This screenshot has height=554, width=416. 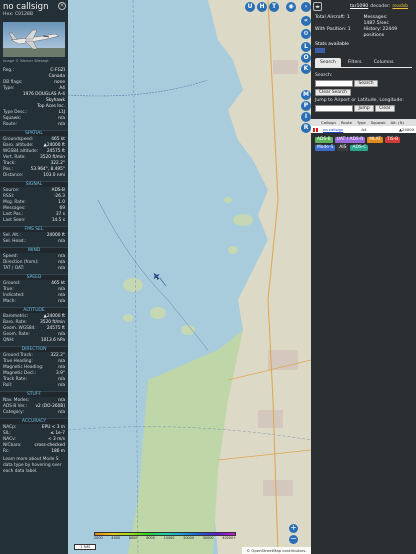 I want to click on hex-line: Hex: C0128B, so click(x=34, y=15).